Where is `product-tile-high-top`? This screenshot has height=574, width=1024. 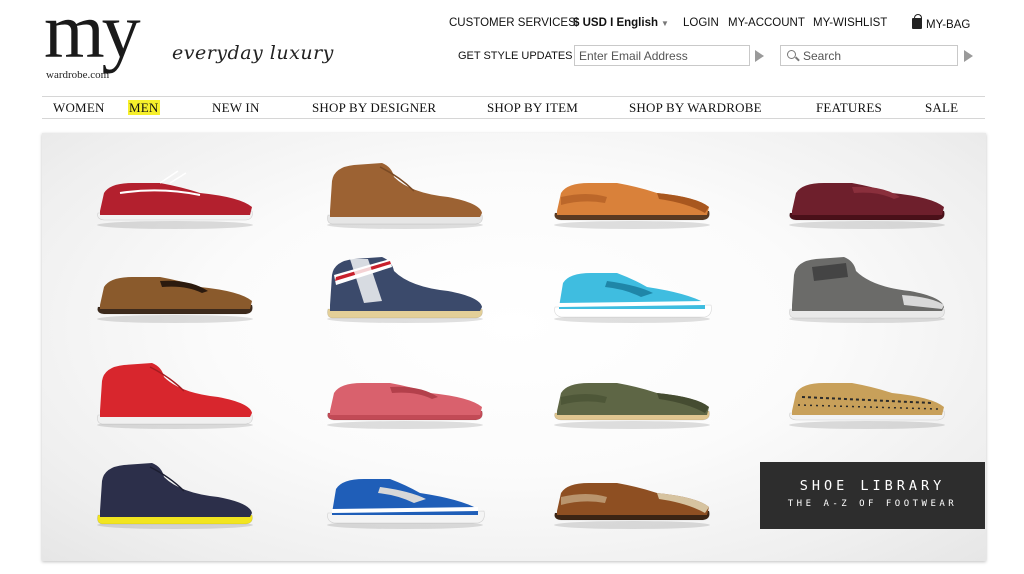 product-tile-high-top is located at coordinates (867, 287).